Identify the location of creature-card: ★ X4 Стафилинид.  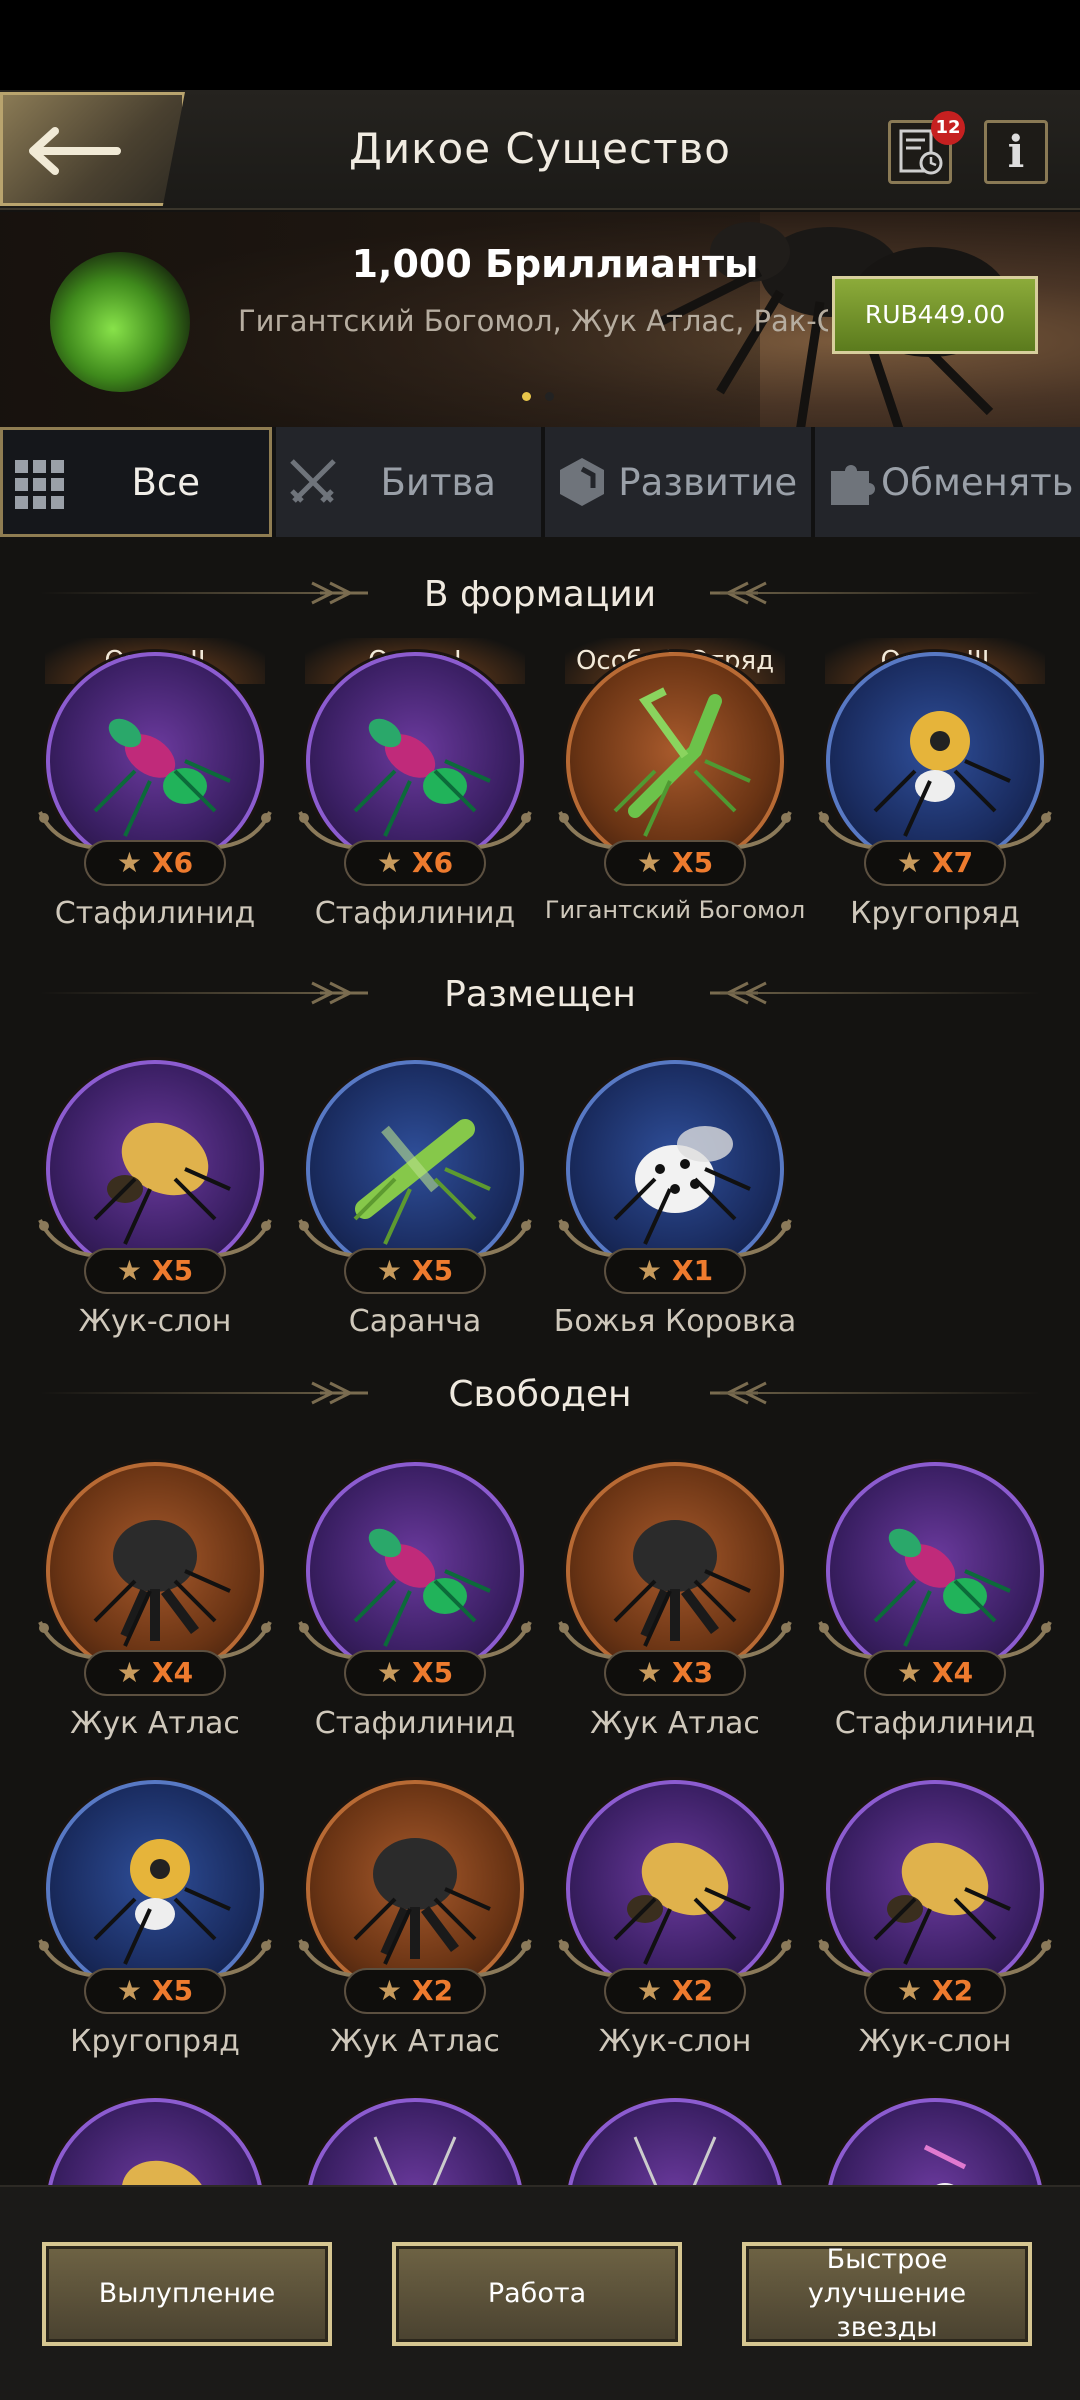
(935, 1612).